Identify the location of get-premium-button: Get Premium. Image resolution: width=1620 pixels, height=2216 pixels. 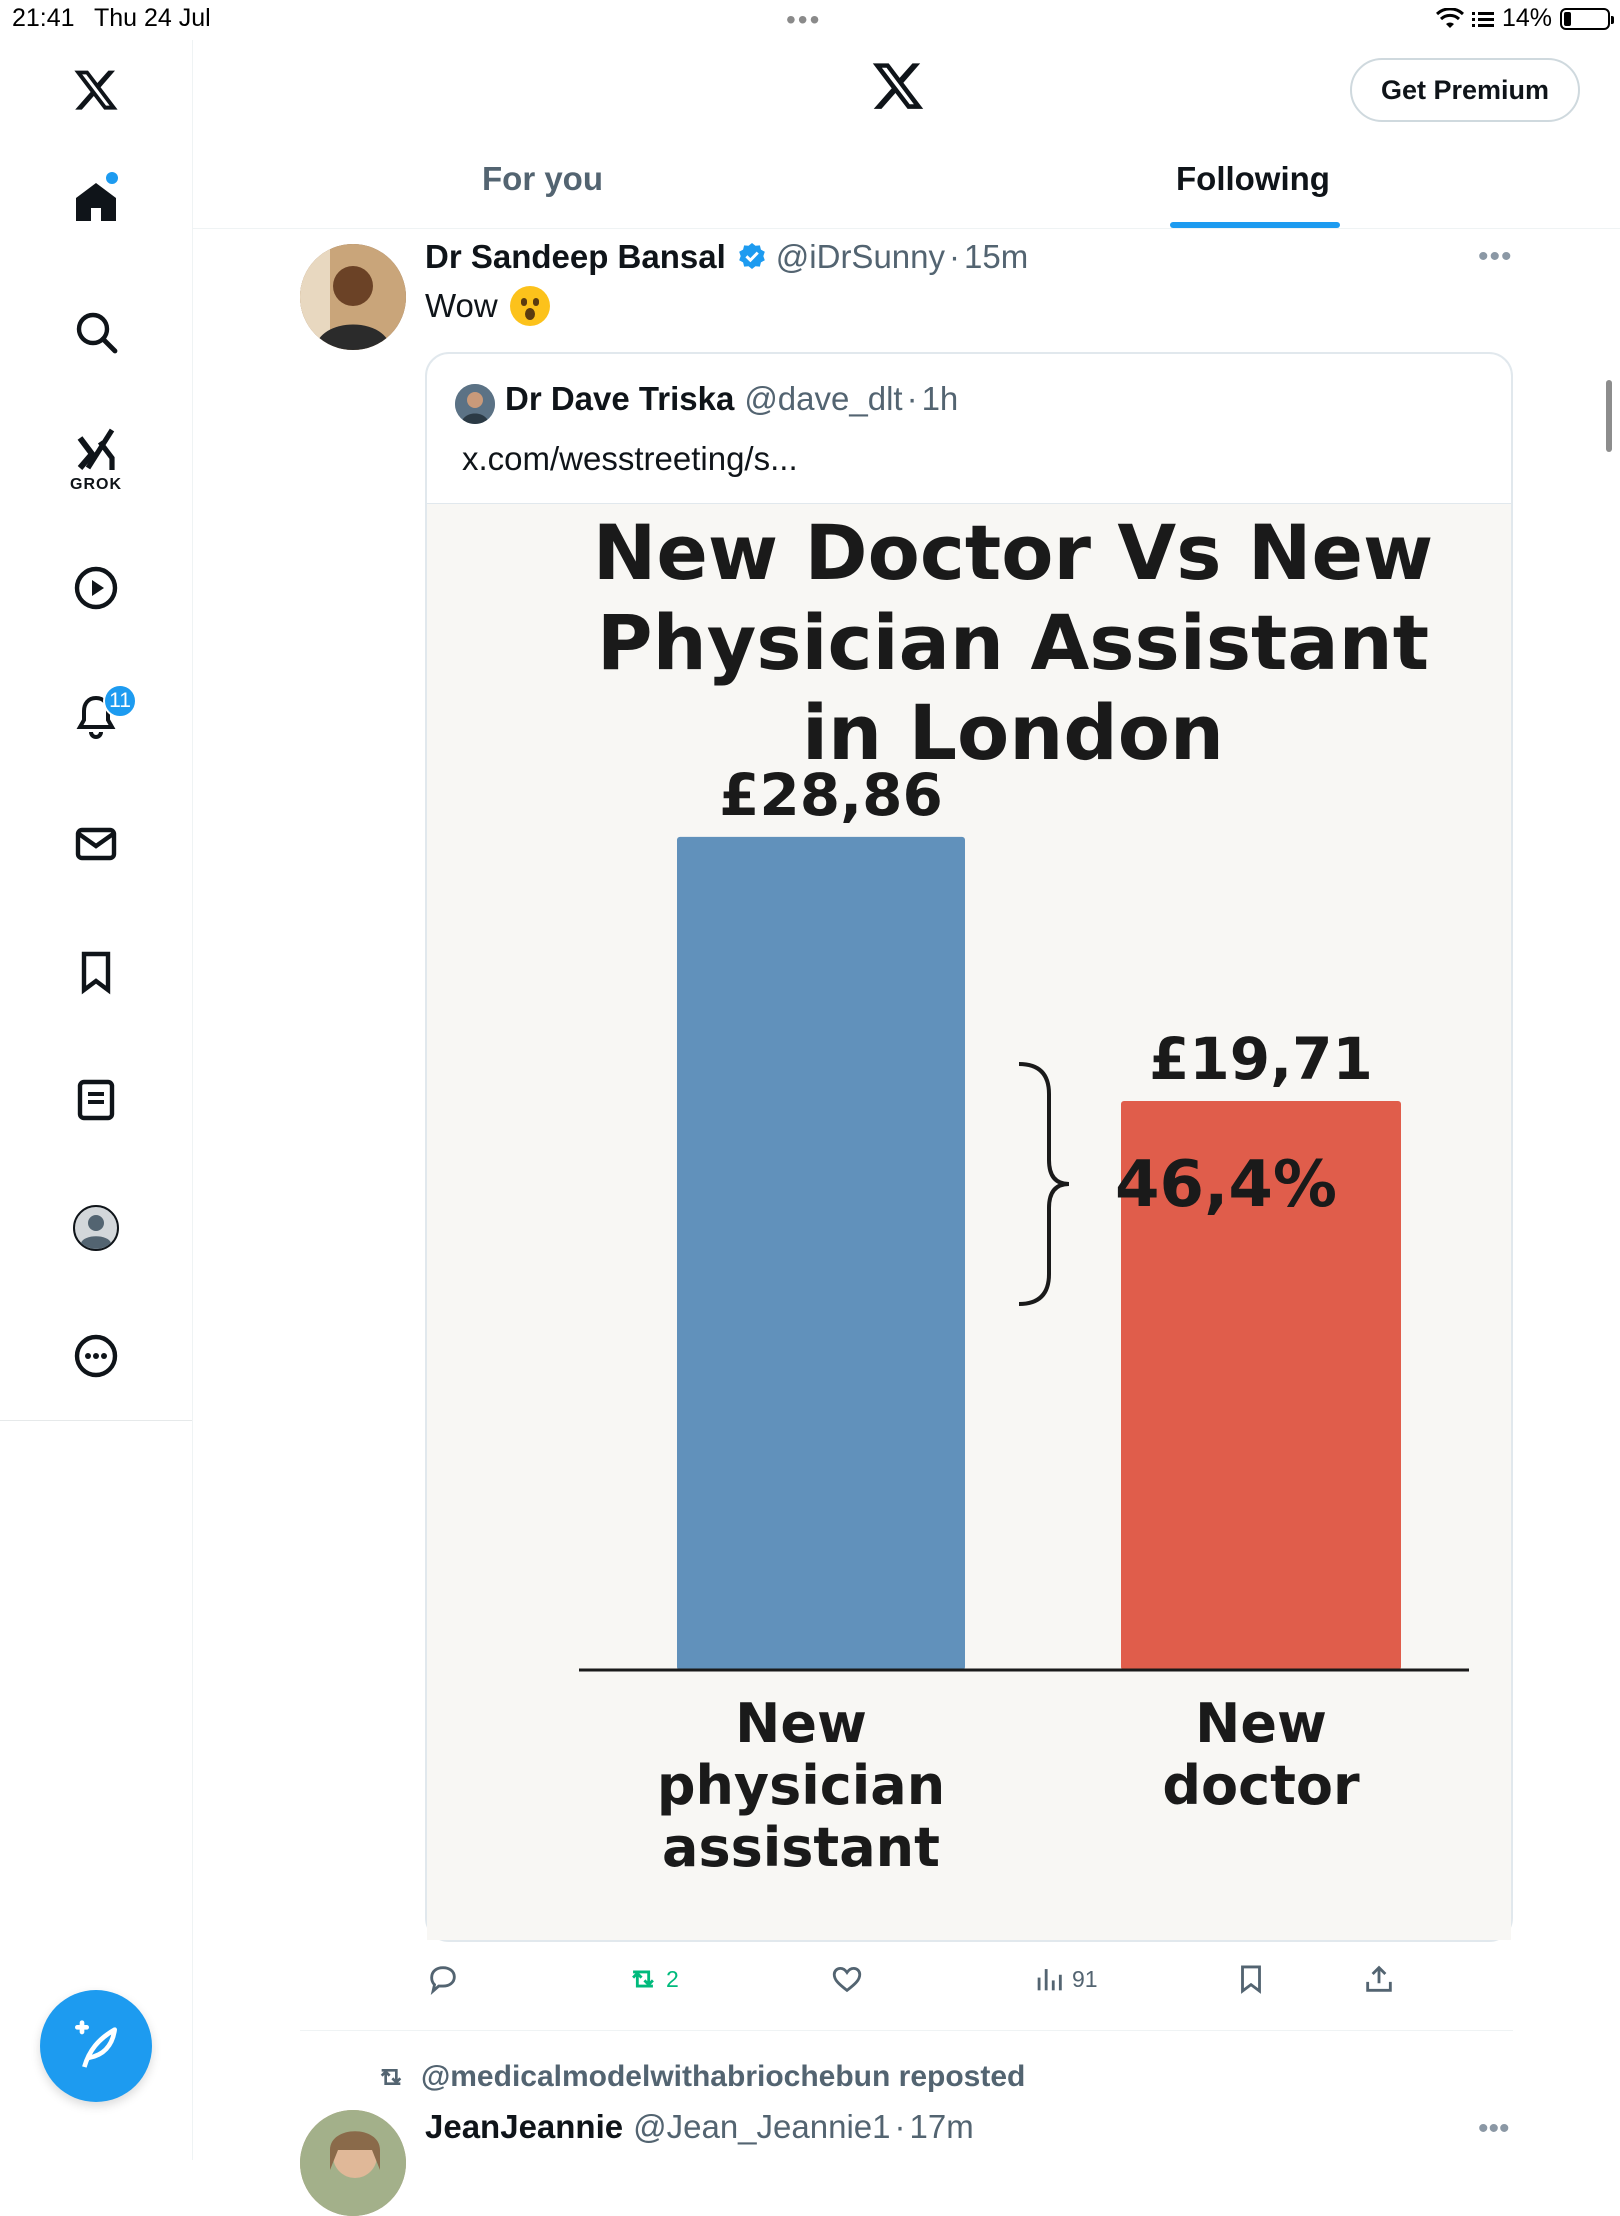
(1465, 90).